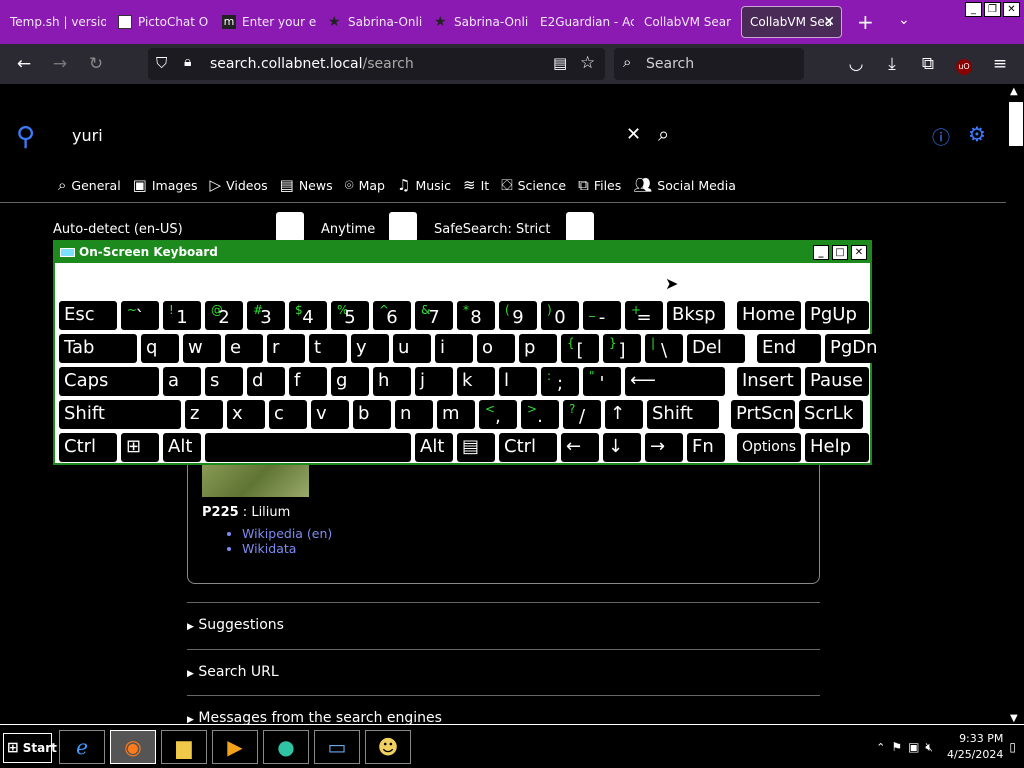 This screenshot has width=1024, height=768. I want to click on close-window-icon: ✕, so click(1011, 9).